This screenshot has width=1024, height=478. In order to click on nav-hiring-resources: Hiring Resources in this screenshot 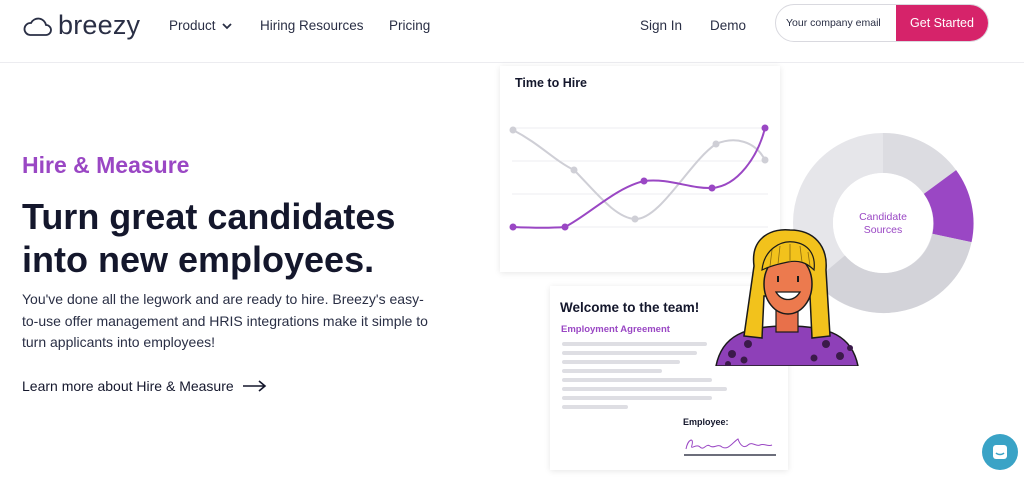, I will do `click(312, 25)`.